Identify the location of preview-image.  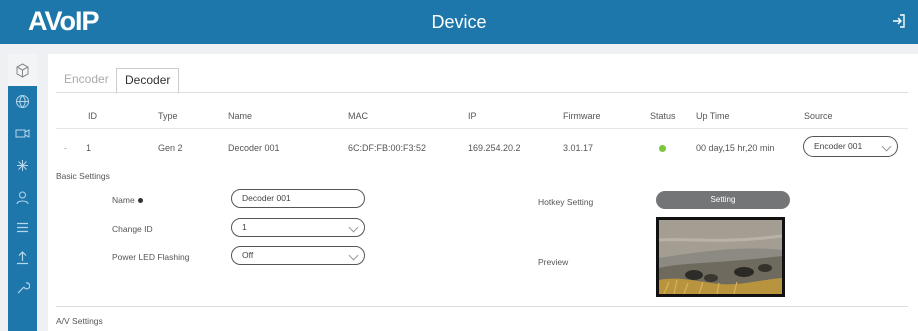
(720, 257).